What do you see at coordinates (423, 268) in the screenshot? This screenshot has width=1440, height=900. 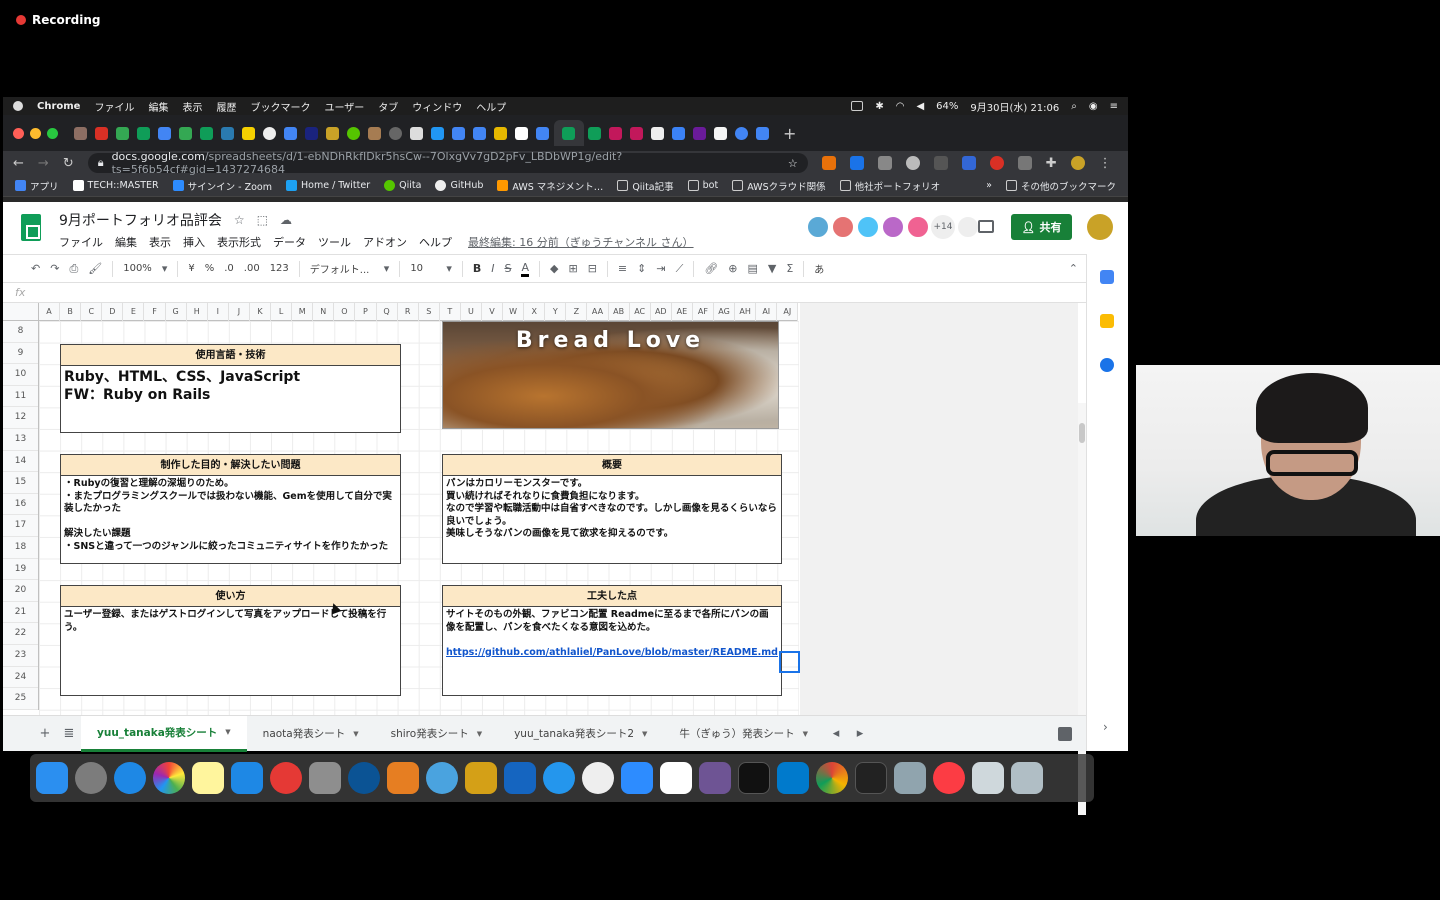 I see `font-size-select: 10` at bounding box center [423, 268].